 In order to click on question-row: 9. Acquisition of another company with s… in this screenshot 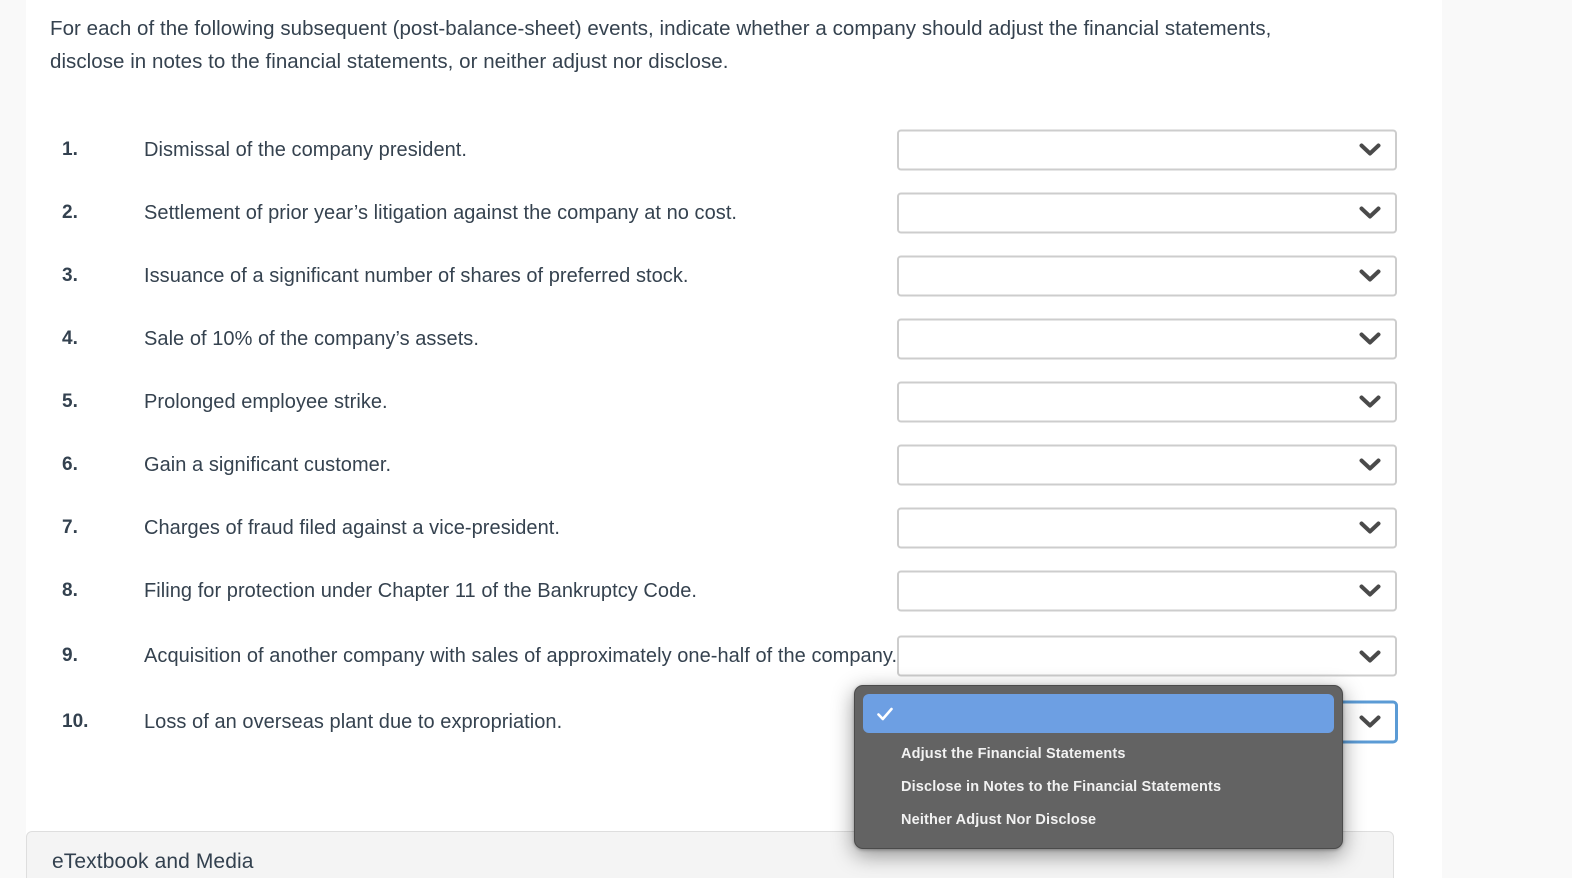, I will do `click(734, 656)`.